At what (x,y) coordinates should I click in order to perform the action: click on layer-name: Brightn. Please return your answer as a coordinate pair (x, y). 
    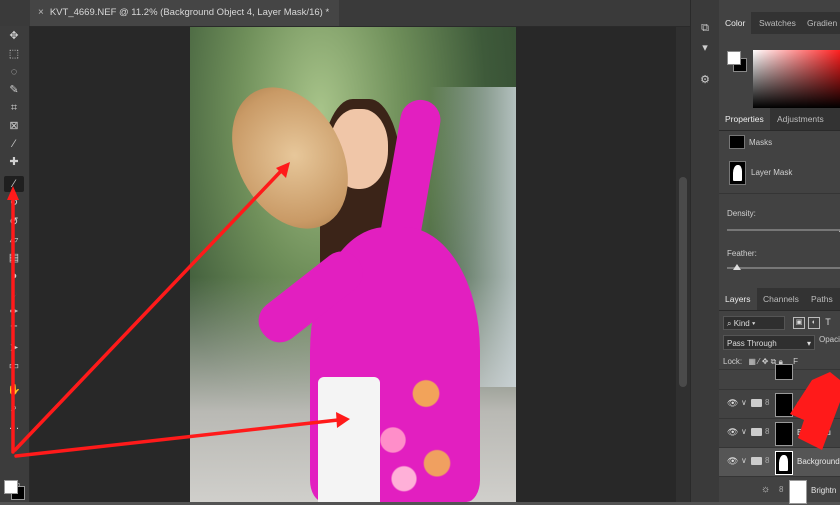
    Looking at the image, I should click on (824, 490).